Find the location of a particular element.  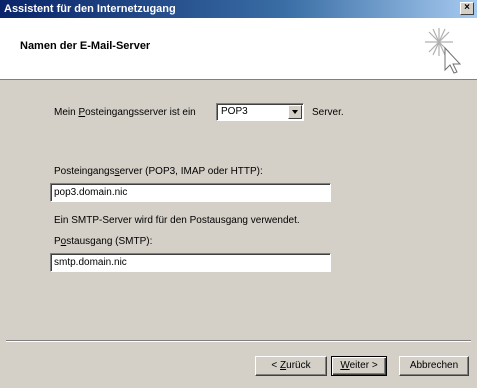

page-title: Namen der E-Mail-Server is located at coordinates (85, 46).